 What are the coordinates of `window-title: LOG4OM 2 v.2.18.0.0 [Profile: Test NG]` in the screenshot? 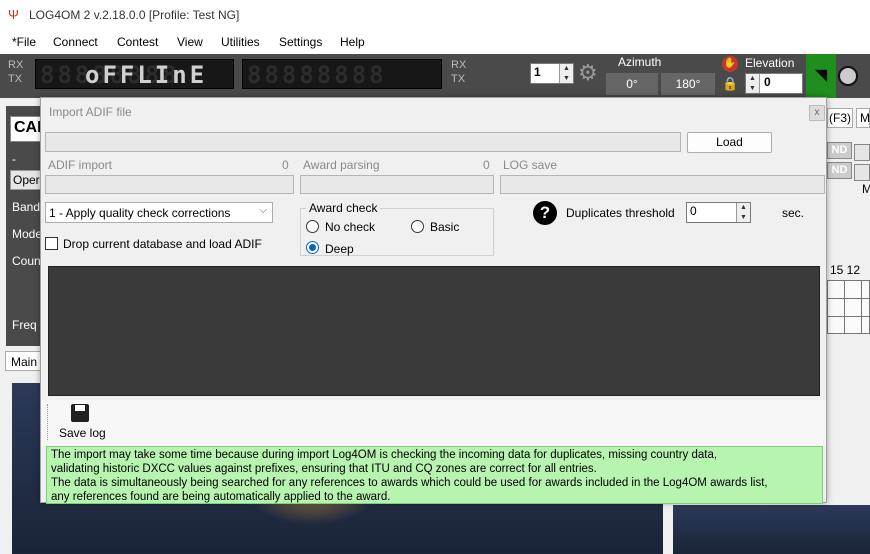 It's located at (134, 15).